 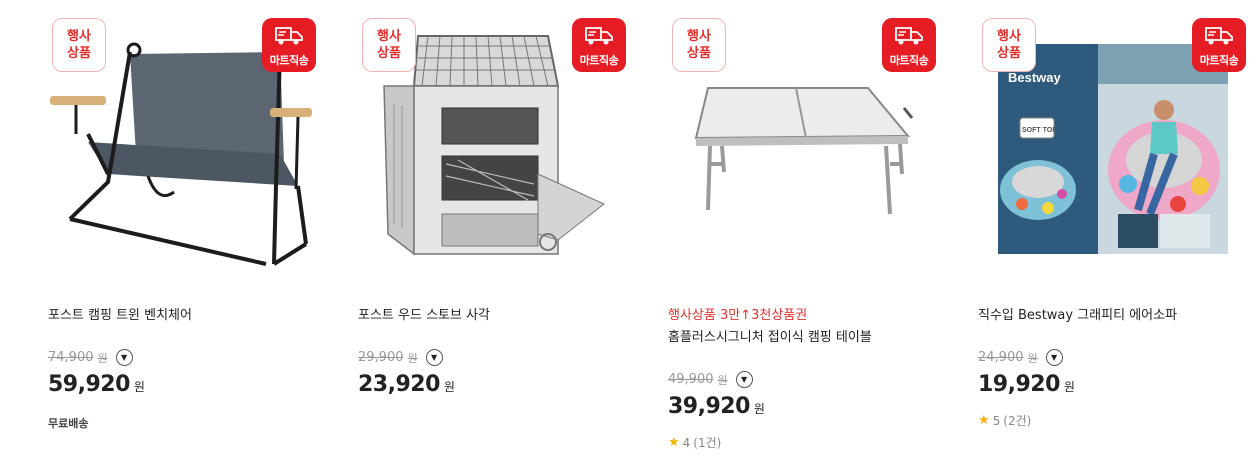 I want to click on original-price-row: 49,900 원 ▼, so click(x=710, y=379).